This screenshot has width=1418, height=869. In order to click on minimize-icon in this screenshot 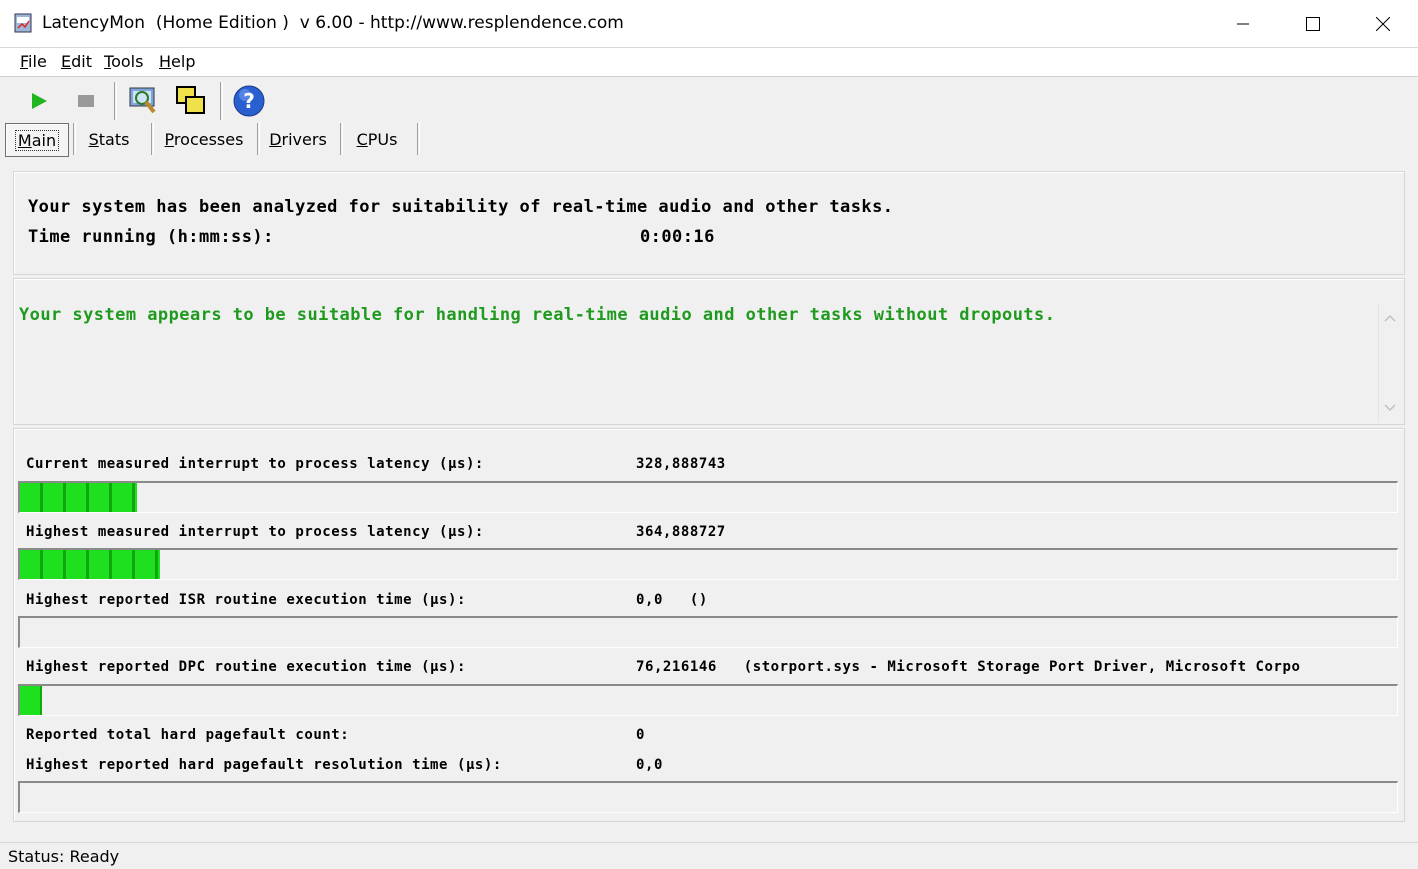, I will do `click(1243, 23)`.